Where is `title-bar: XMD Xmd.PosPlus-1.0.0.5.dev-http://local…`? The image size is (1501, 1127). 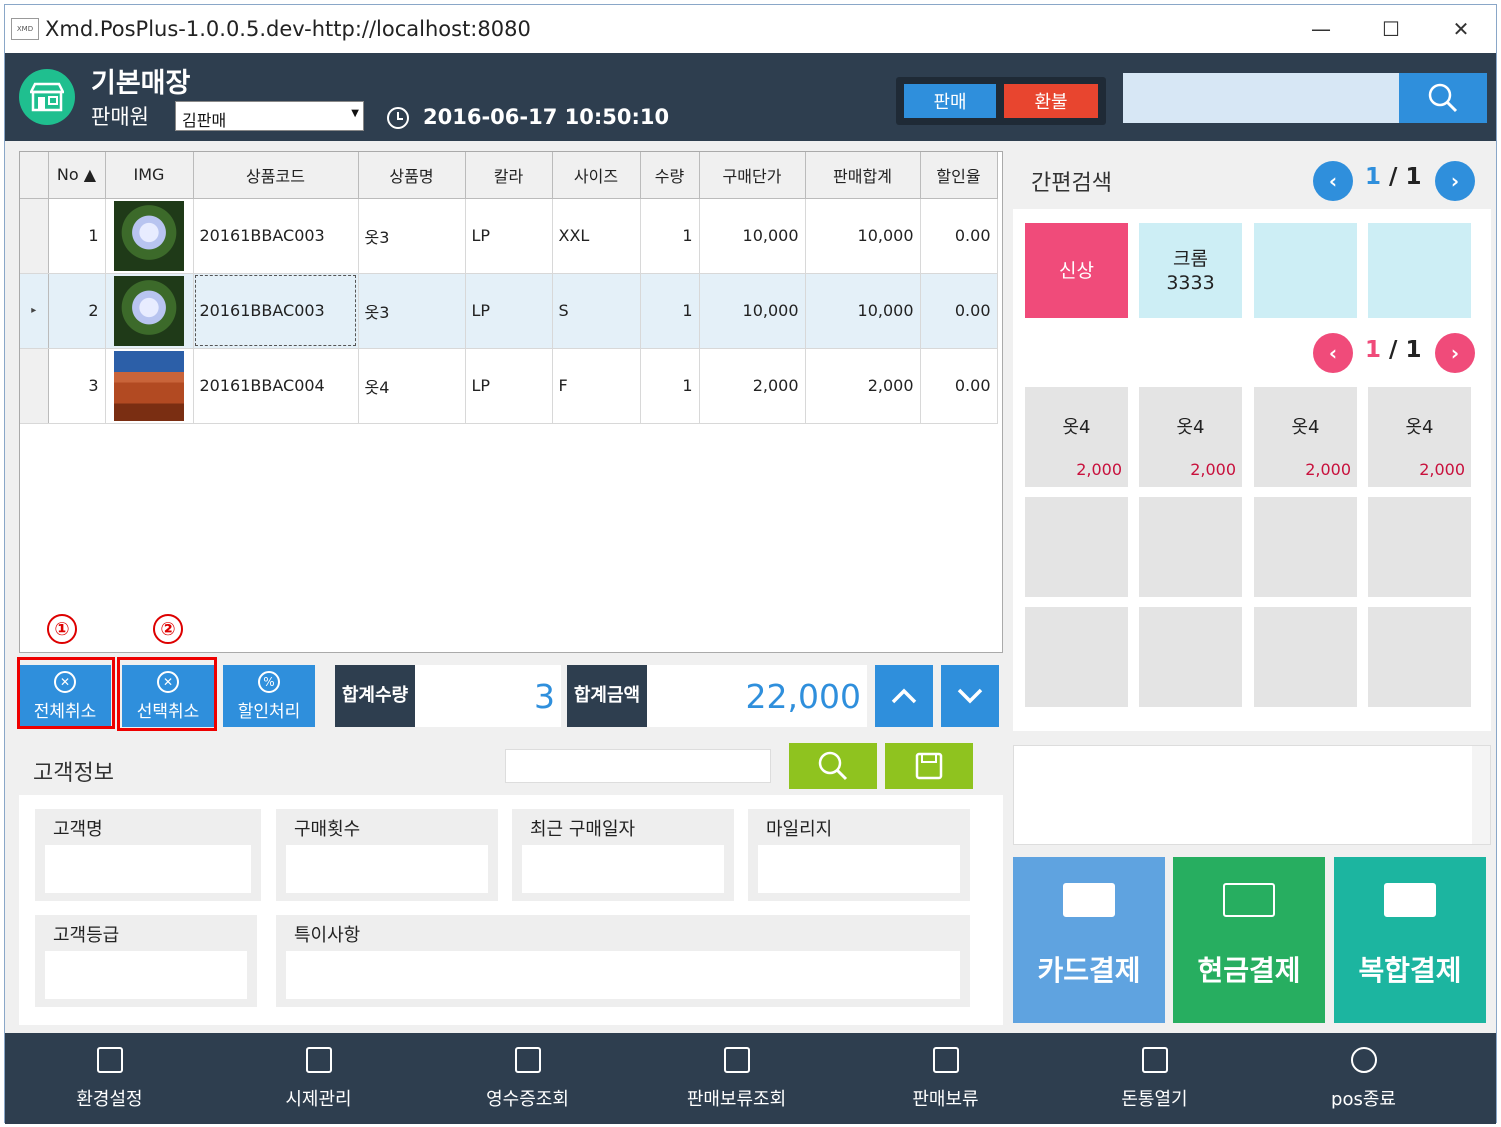 title-bar: XMD Xmd.PosPlus-1.0.0.5.dev-http://local… is located at coordinates (750, 29).